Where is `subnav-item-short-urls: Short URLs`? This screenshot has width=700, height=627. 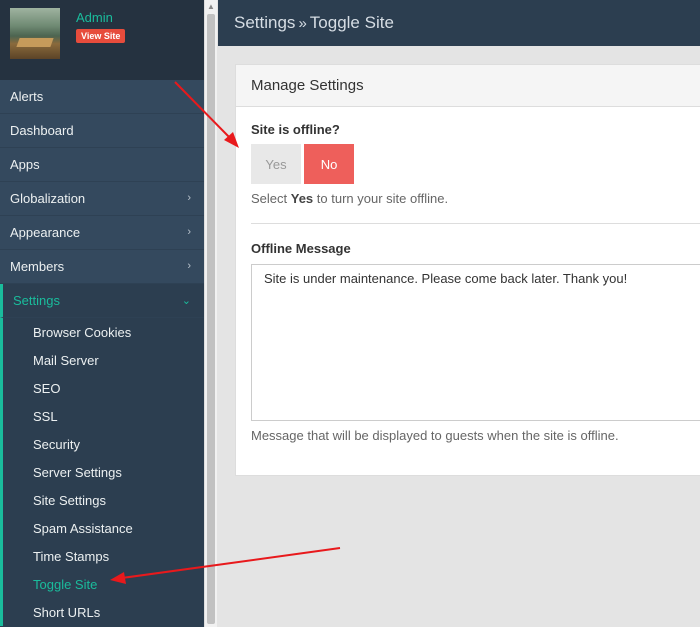 subnav-item-short-urls: Short URLs is located at coordinates (103, 612).